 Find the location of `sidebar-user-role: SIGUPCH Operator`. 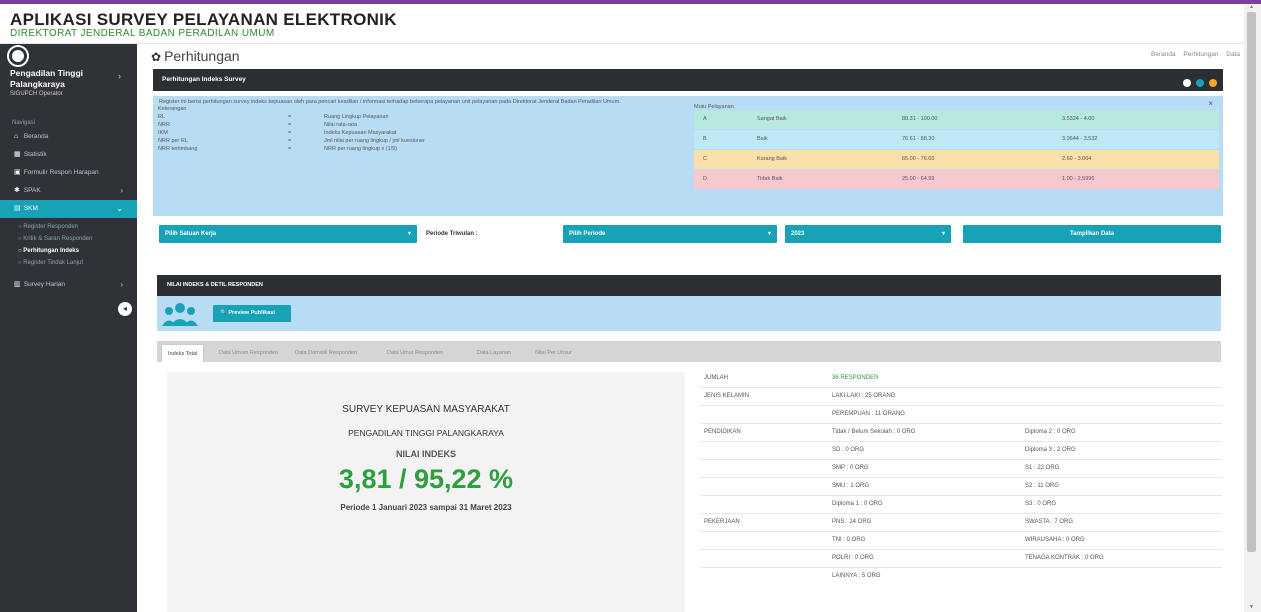

sidebar-user-role: SIGUPCH Operator is located at coordinates (36, 94).